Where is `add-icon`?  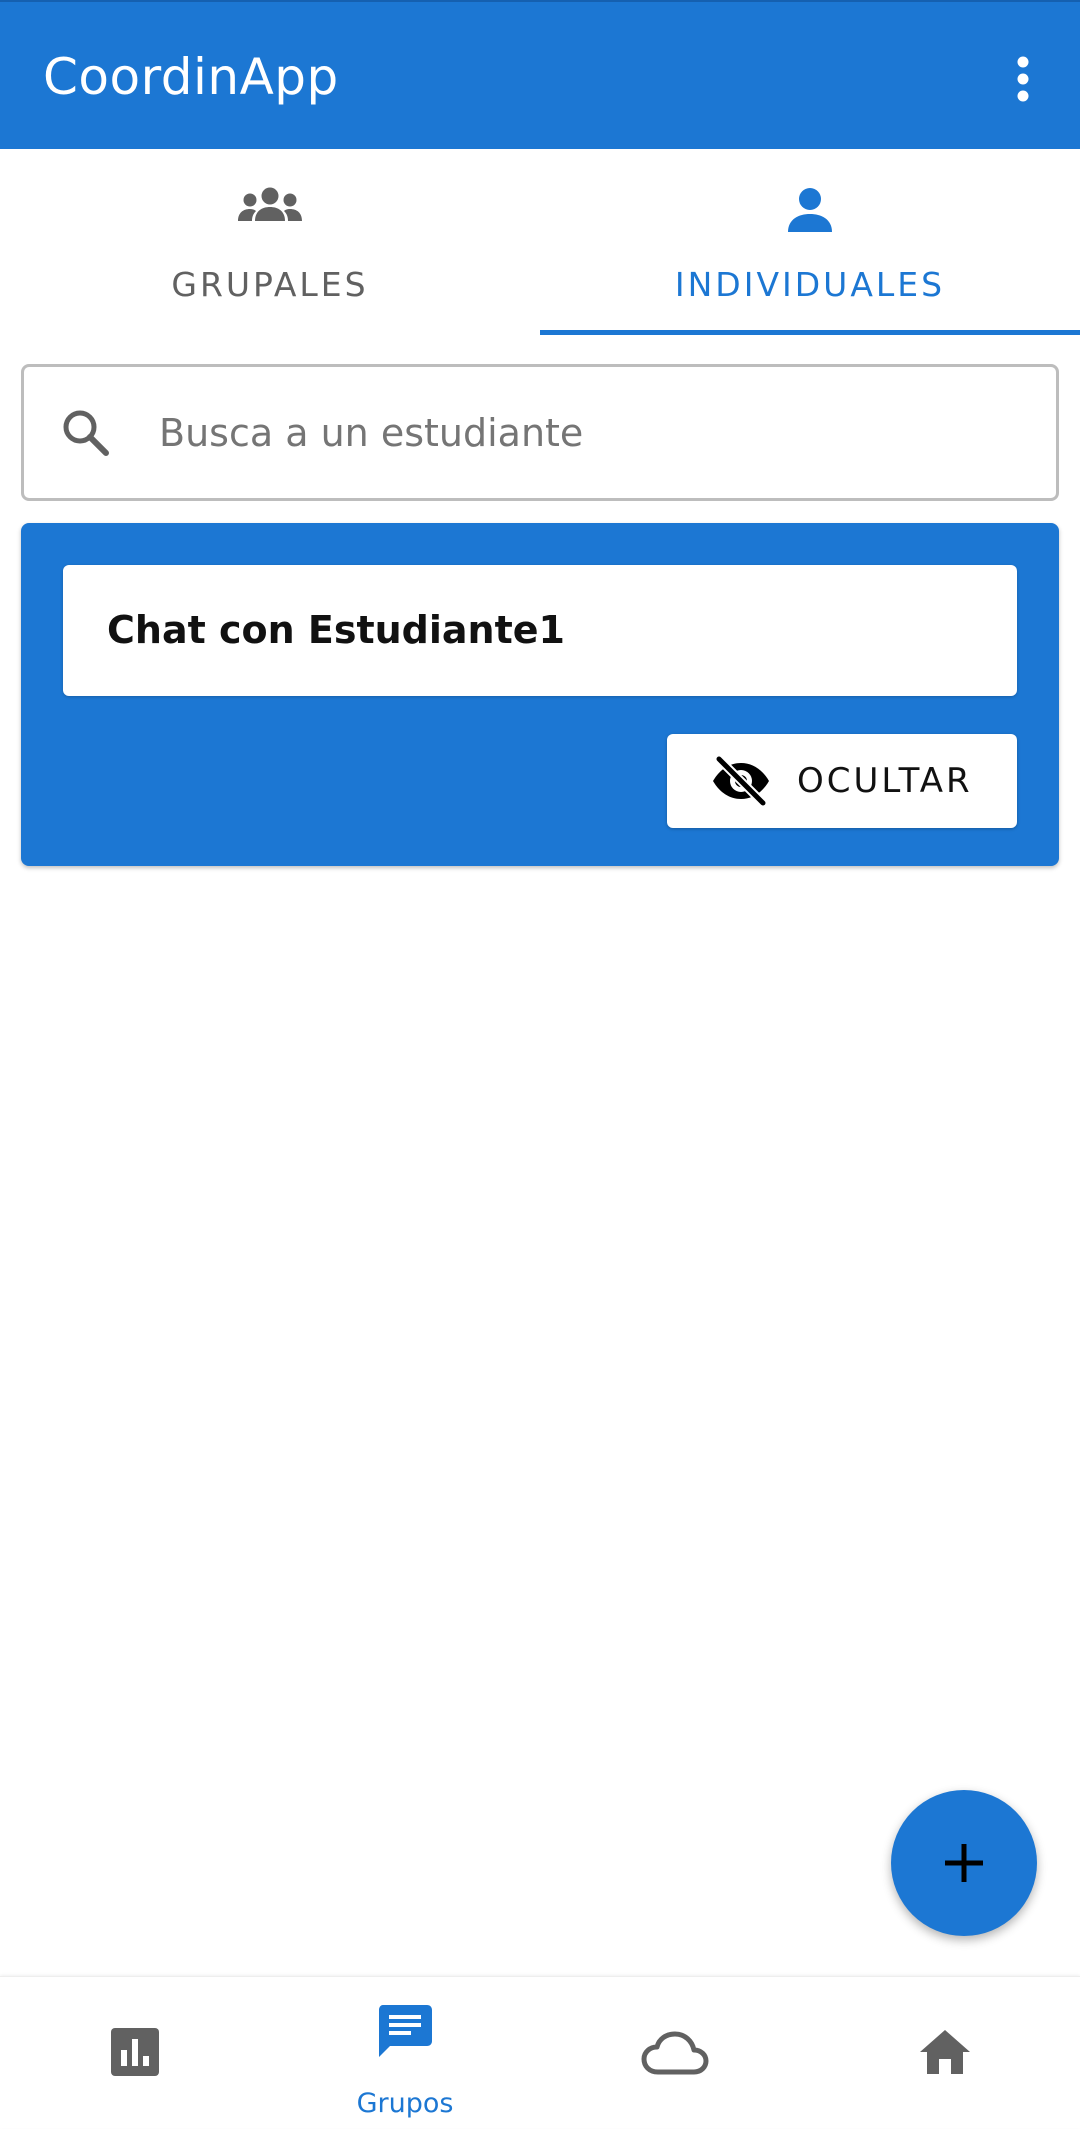 add-icon is located at coordinates (964, 1863).